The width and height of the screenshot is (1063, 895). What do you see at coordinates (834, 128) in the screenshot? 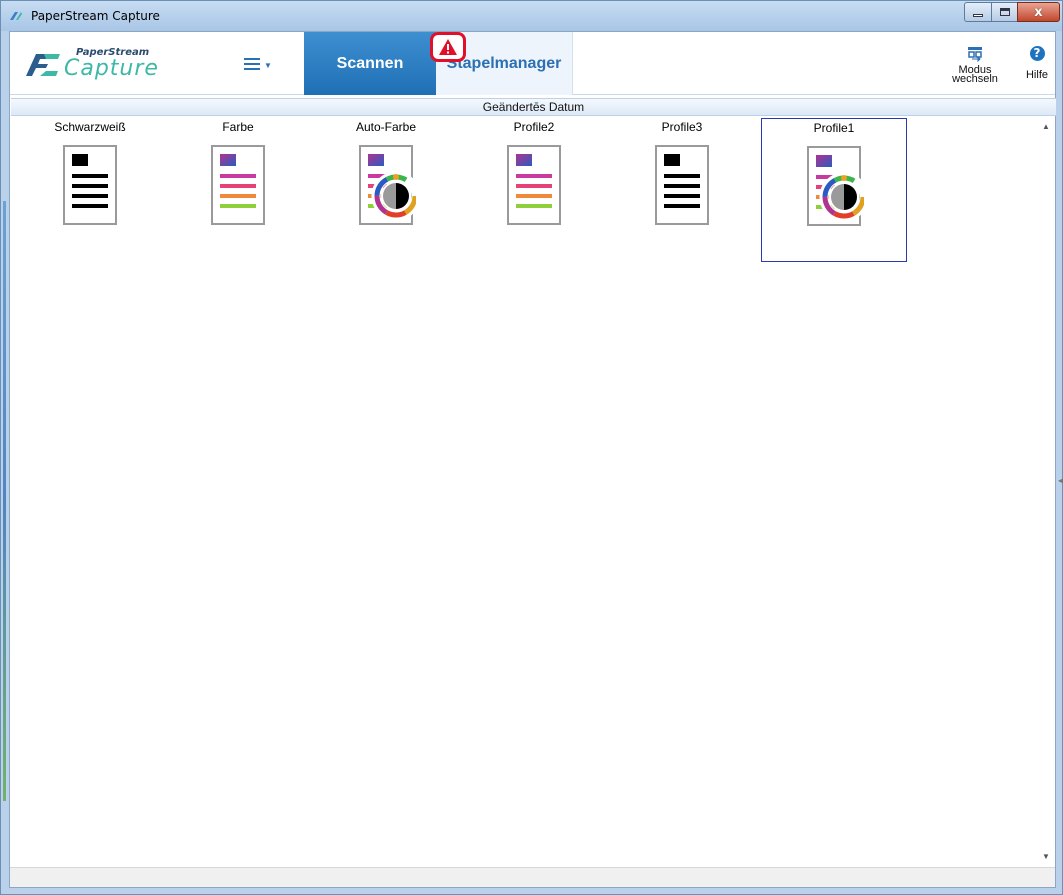
I see `profile-name: Profile1` at bounding box center [834, 128].